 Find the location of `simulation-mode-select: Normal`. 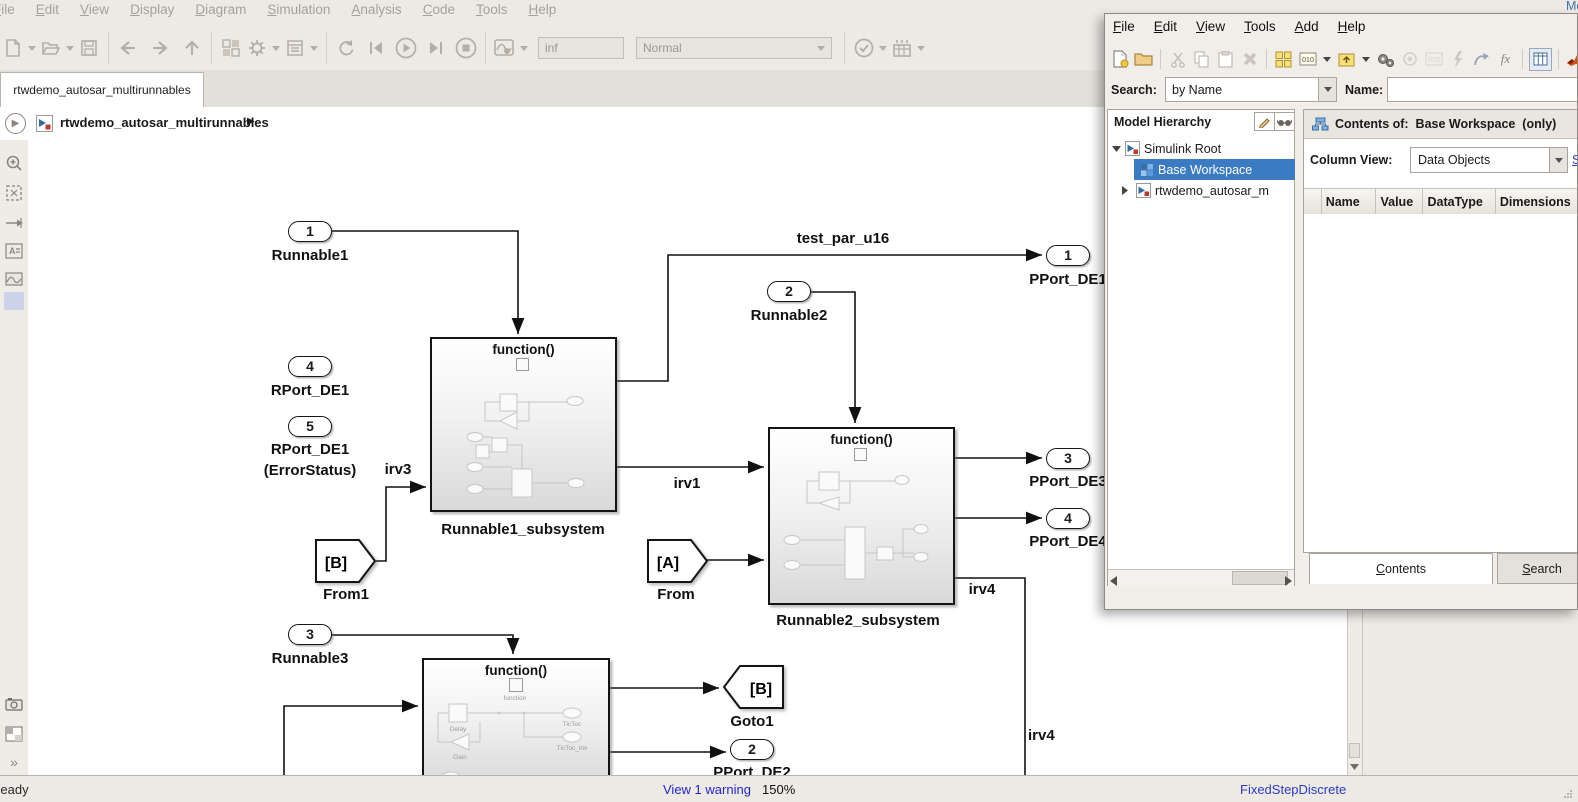

simulation-mode-select: Normal is located at coordinates (734, 48).